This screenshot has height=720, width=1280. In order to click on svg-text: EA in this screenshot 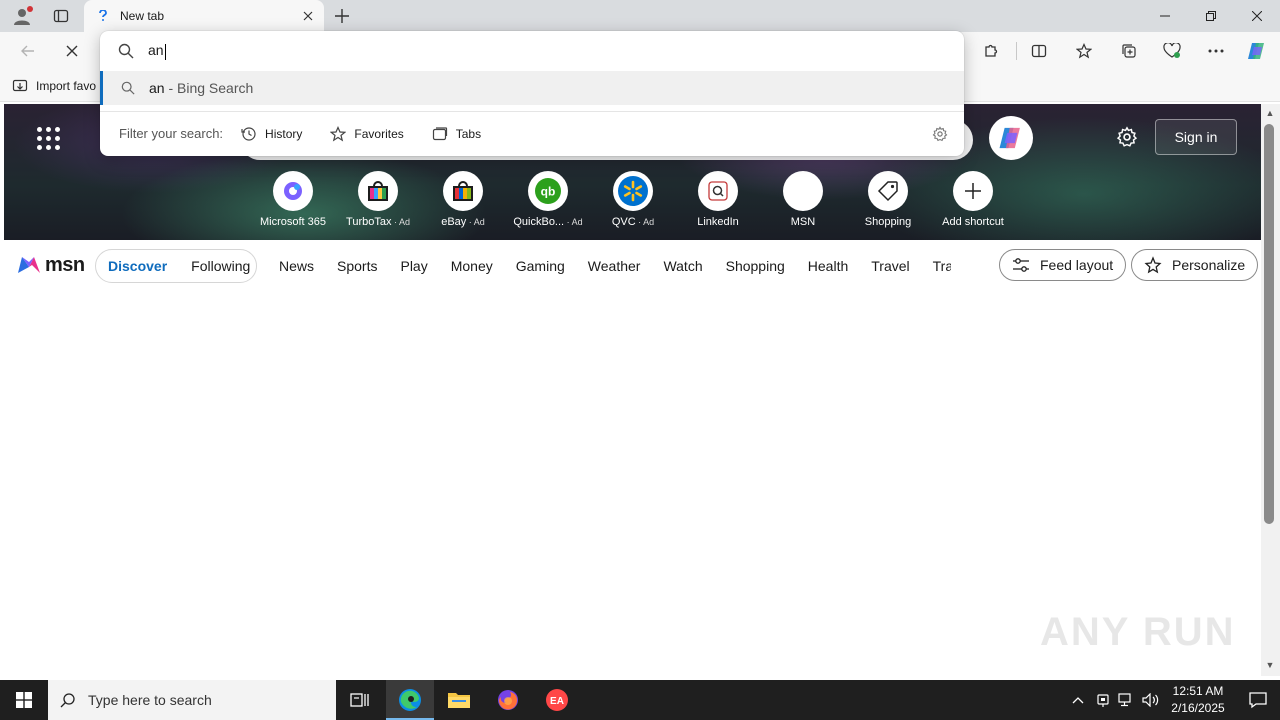, I will do `click(557, 701)`.